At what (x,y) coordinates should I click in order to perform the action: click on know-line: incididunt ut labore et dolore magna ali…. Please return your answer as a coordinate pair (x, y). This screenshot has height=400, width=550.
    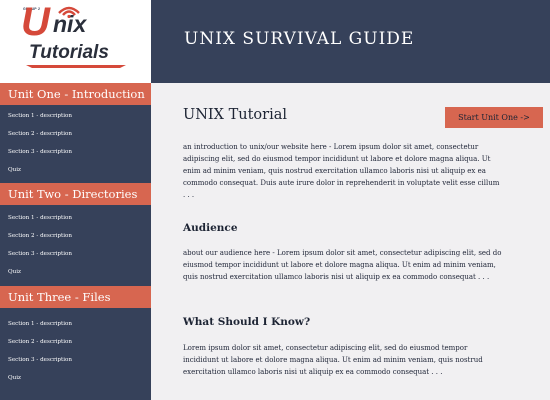
    Looking at the image, I should click on (333, 360).